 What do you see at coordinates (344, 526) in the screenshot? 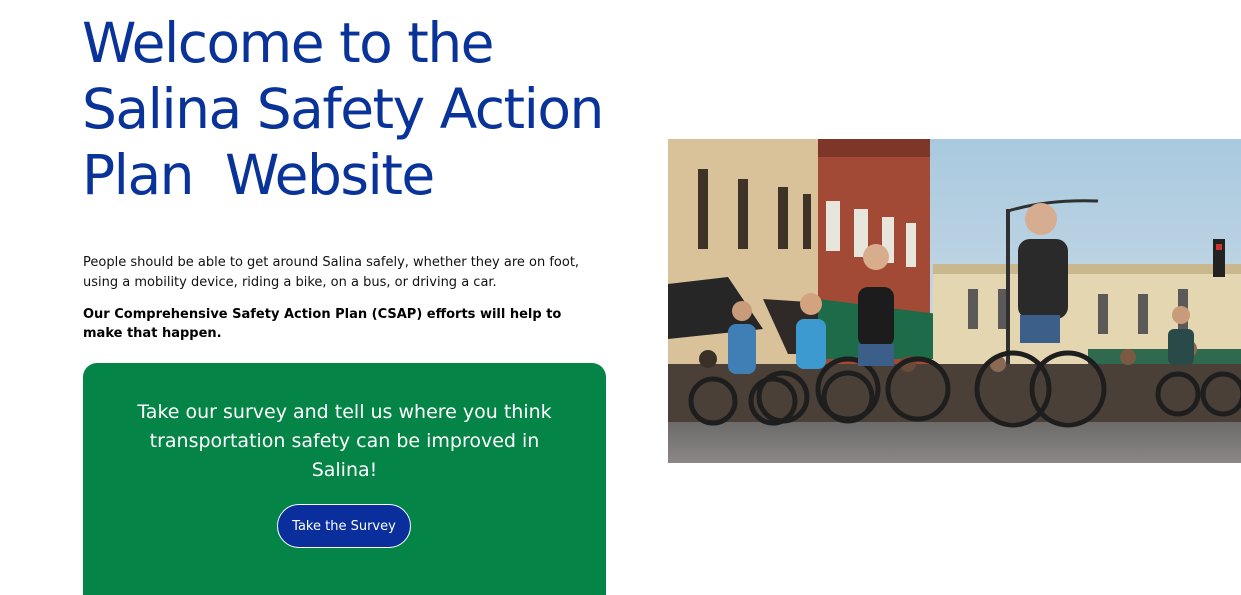
I see `take-survey-button: Take the Survey` at bounding box center [344, 526].